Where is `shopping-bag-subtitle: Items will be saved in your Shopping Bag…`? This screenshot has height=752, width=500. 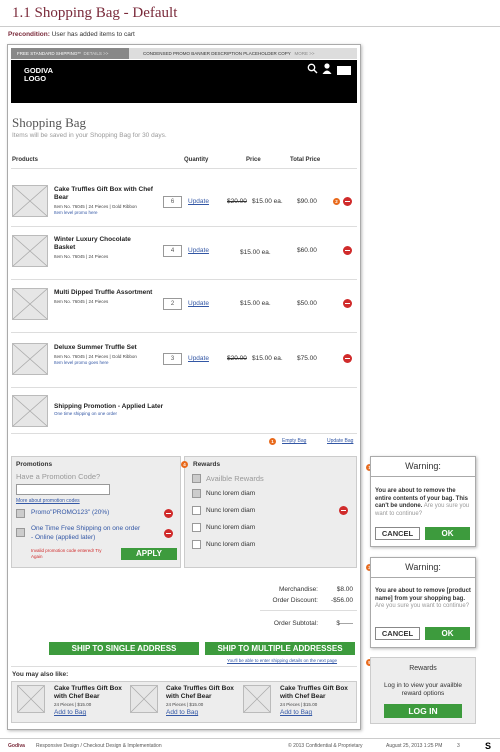 shopping-bag-subtitle: Items will be saved in your Shopping Bag… is located at coordinates (89, 135).